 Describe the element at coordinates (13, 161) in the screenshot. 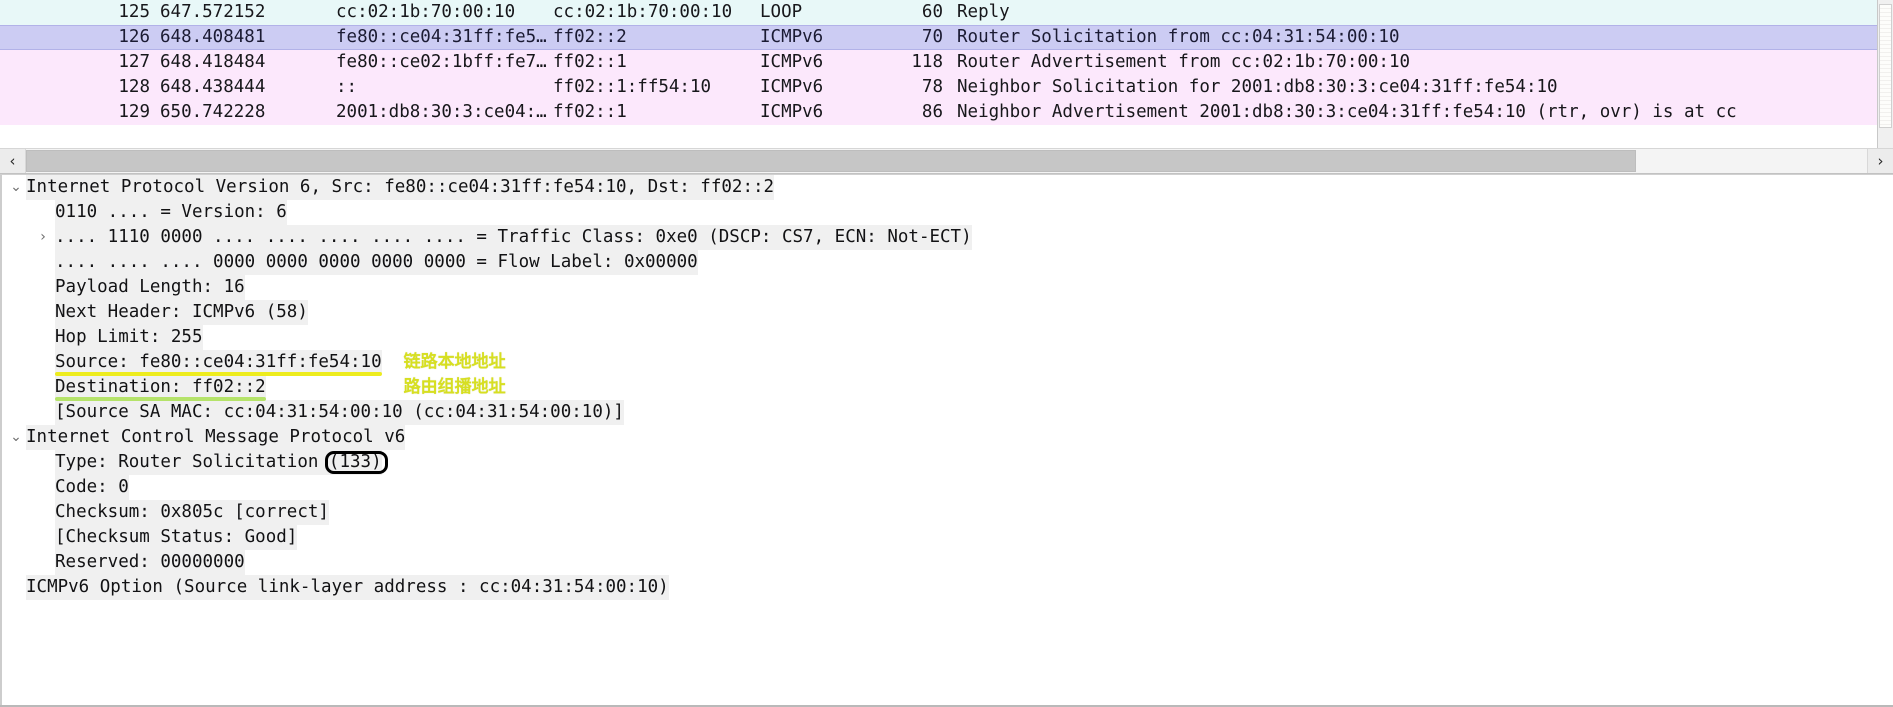

I see `scroll-left-icon: ‹` at that location.